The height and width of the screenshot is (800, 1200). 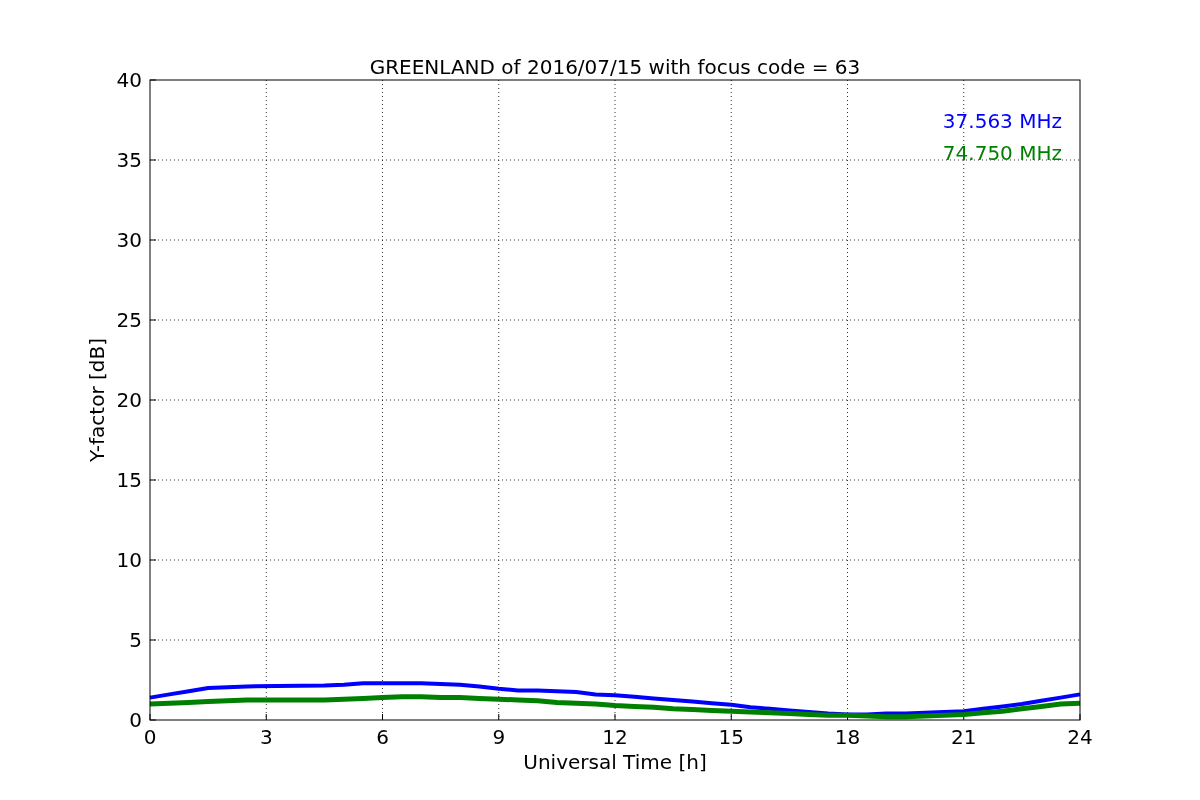 What do you see at coordinates (129, 160) in the screenshot?
I see `y-tick-label: 35` at bounding box center [129, 160].